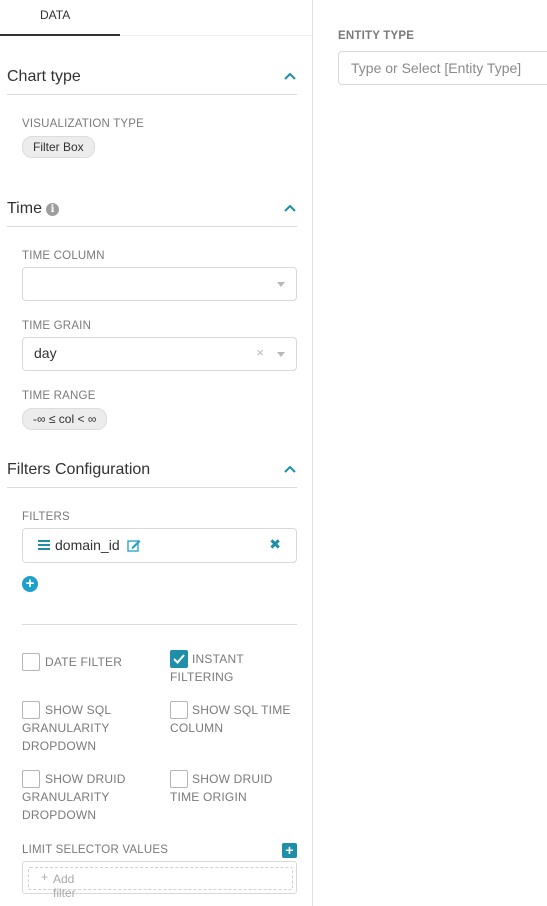 This screenshot has width=547, height=906. Describe the element at coordinates (59, 396) in the screenshot. I see `time-range-label: TIME RANGE` at that location.